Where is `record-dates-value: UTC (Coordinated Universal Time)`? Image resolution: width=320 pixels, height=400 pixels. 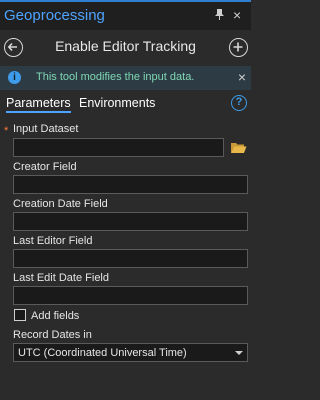 record-dates-value: UTC (Coordinated Universal Time) is located at coordinates (102, 353).